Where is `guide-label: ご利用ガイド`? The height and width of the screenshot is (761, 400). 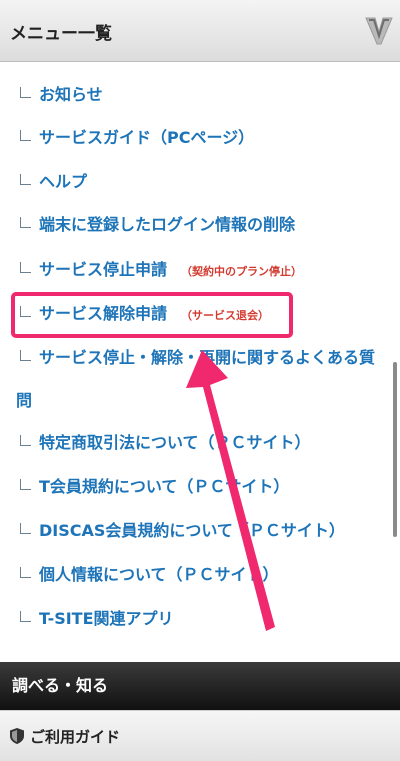
guide-label: ご利用ガイド is located at coordinates (75, 737).